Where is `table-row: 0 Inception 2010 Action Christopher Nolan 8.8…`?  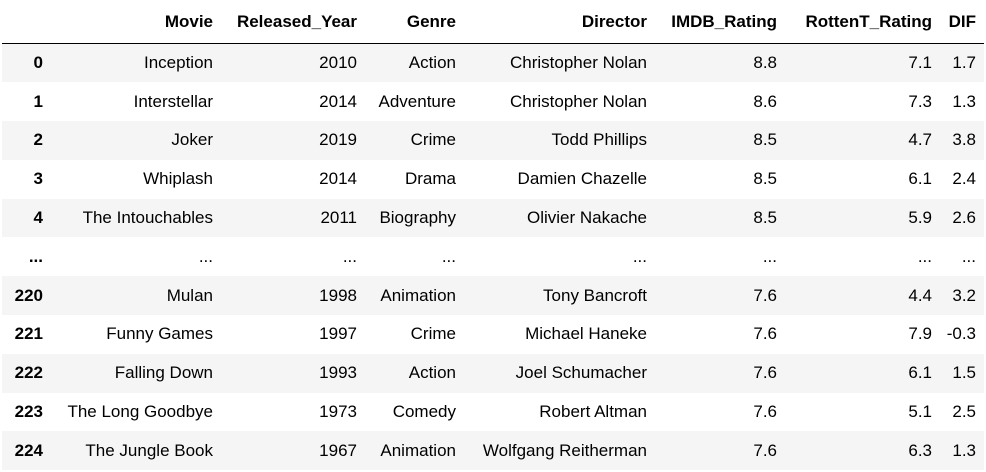
table-row: 0 Inception 2010 Action Christopher Nolan 8.8… is located at coordinates (493, 63).